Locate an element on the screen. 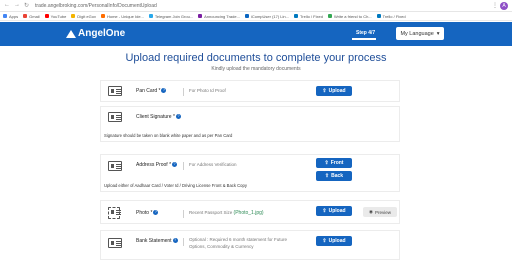  back-label: Back is located at coordinates (337, 176).